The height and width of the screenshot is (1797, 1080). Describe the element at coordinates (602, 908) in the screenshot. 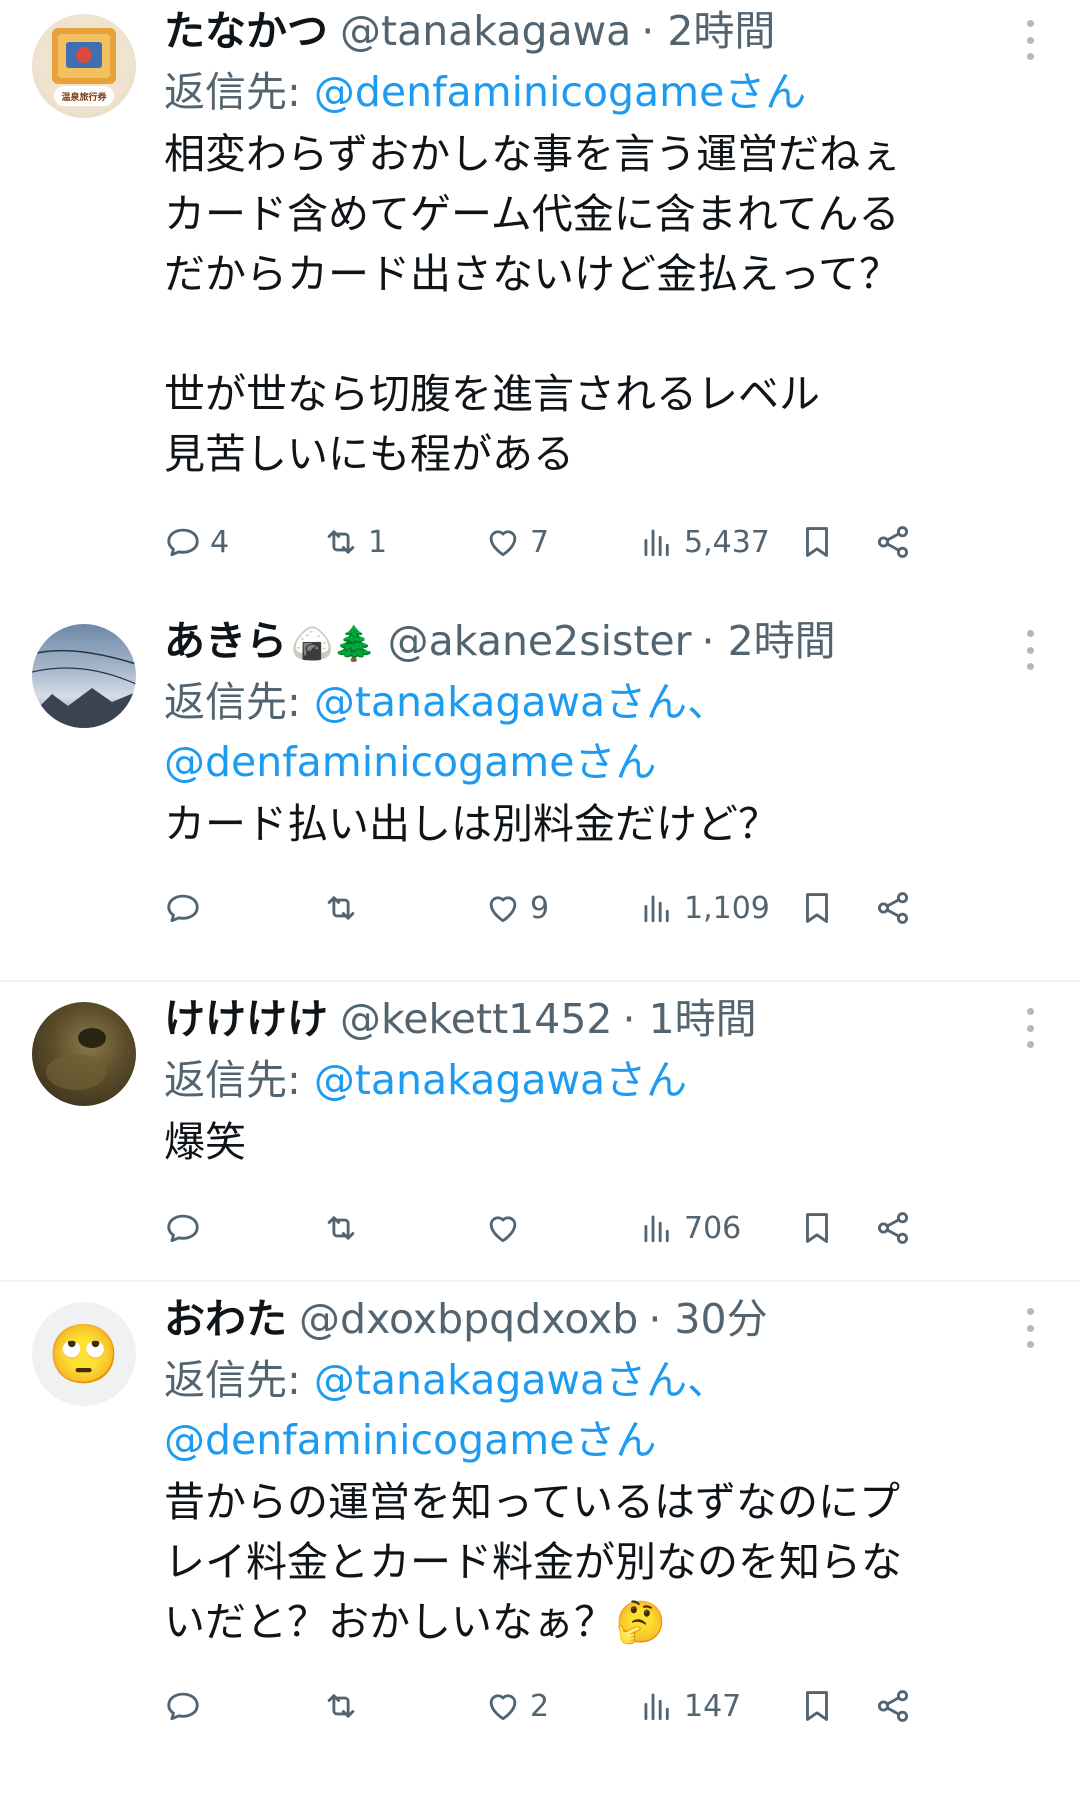

I see `action-bar: 9 1,109` at that location.